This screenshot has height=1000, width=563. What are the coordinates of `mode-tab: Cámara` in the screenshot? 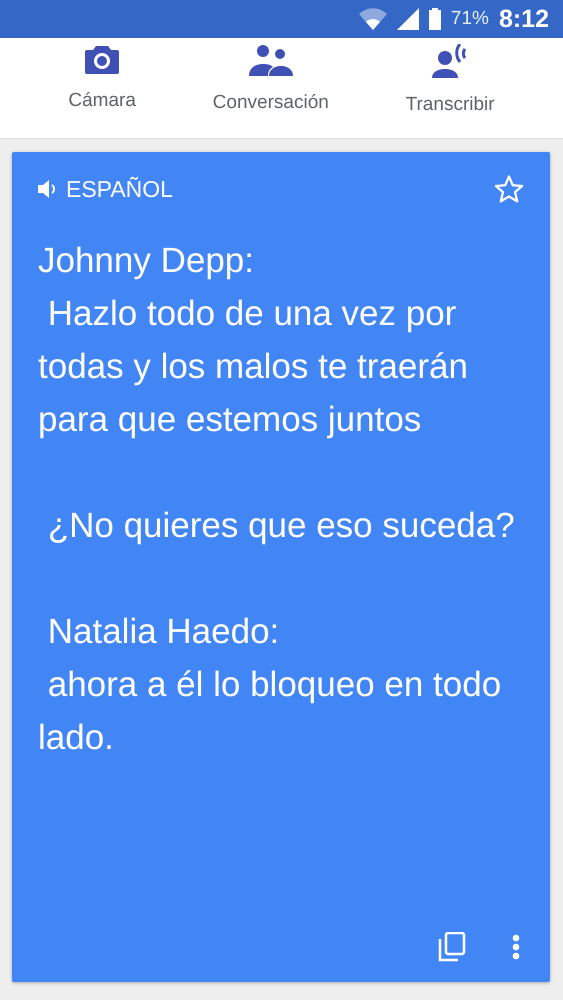 It's located at (102, 88).